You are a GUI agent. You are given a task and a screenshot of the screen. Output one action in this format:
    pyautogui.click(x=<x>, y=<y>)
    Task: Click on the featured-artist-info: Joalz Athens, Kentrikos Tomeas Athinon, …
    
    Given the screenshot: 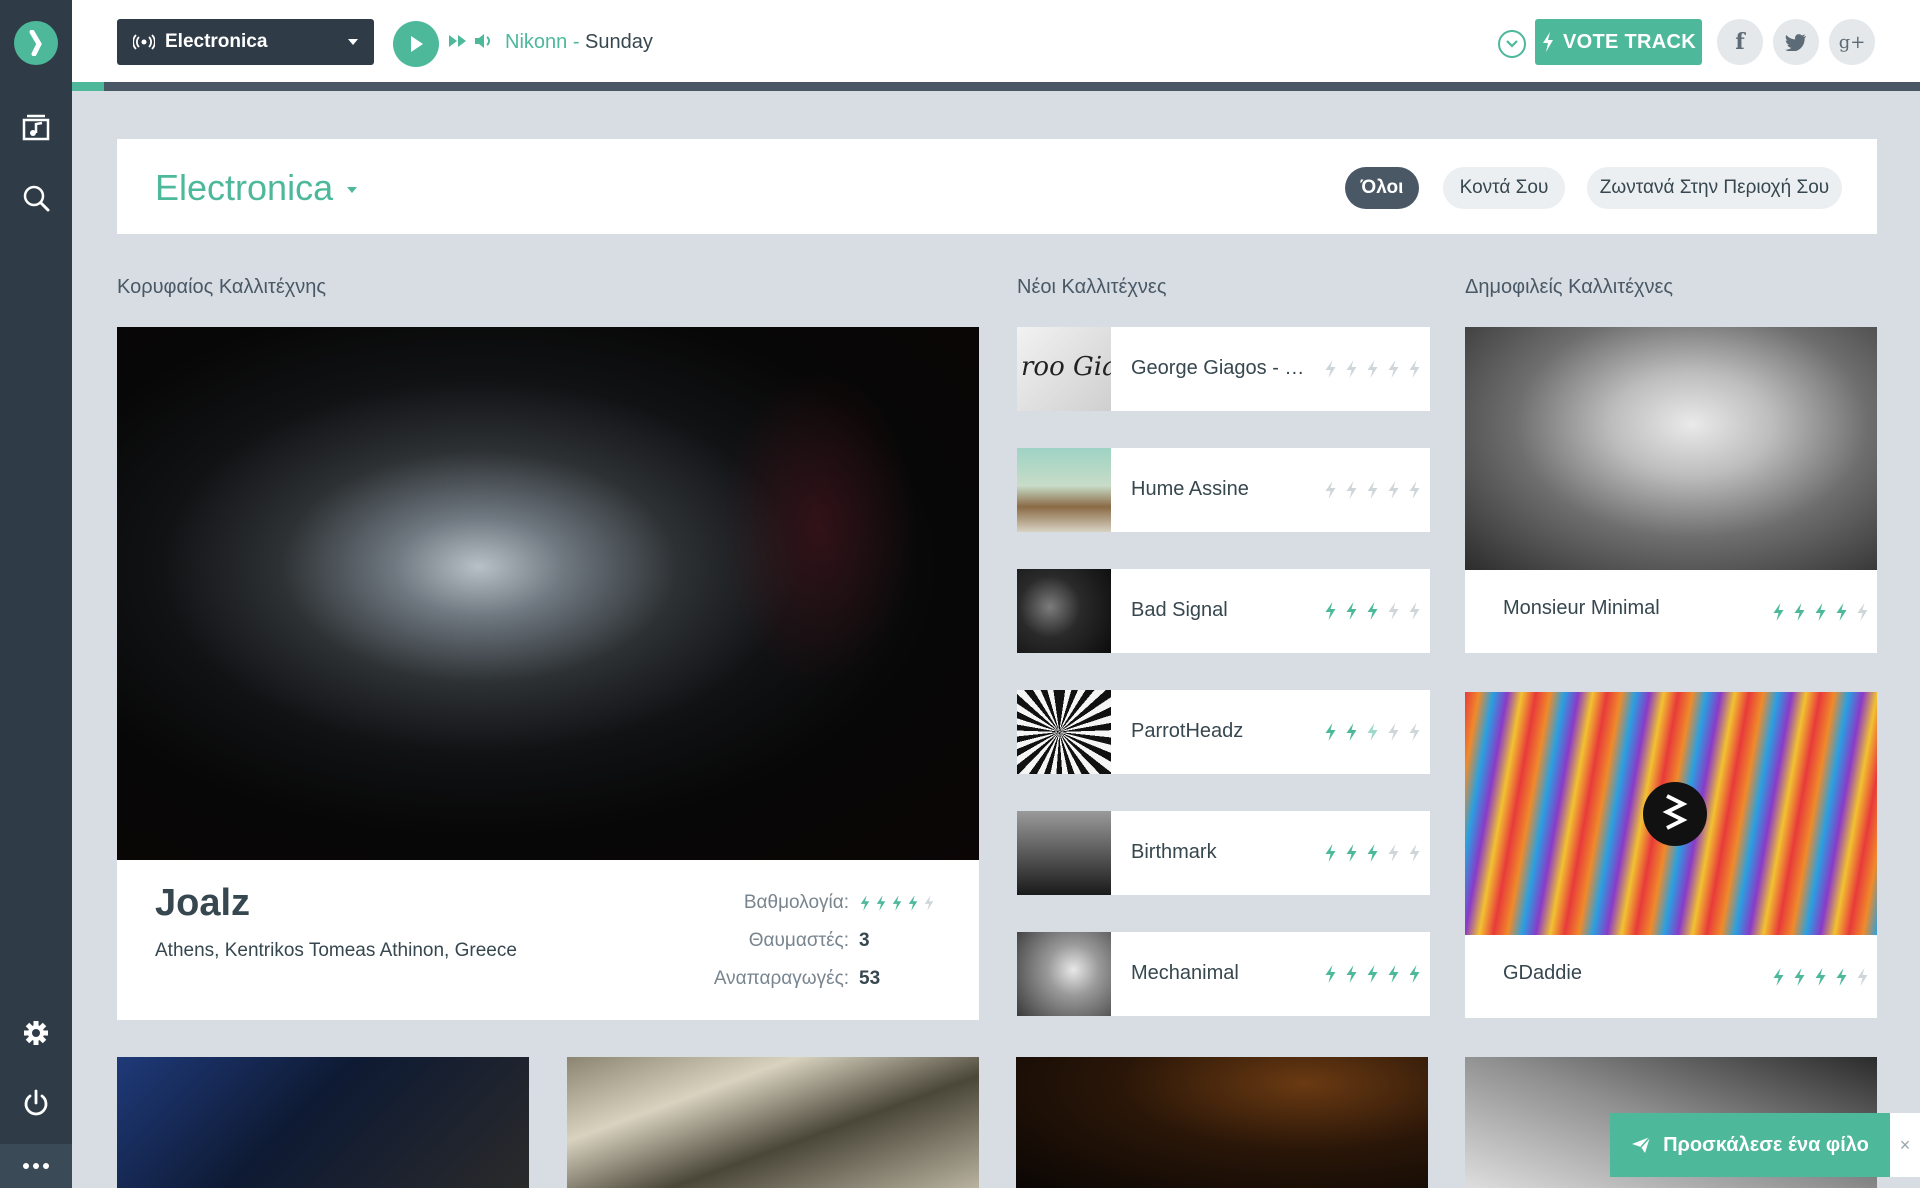 What is the action you would take?
    pyautogui.click(x=548, y=940)
    